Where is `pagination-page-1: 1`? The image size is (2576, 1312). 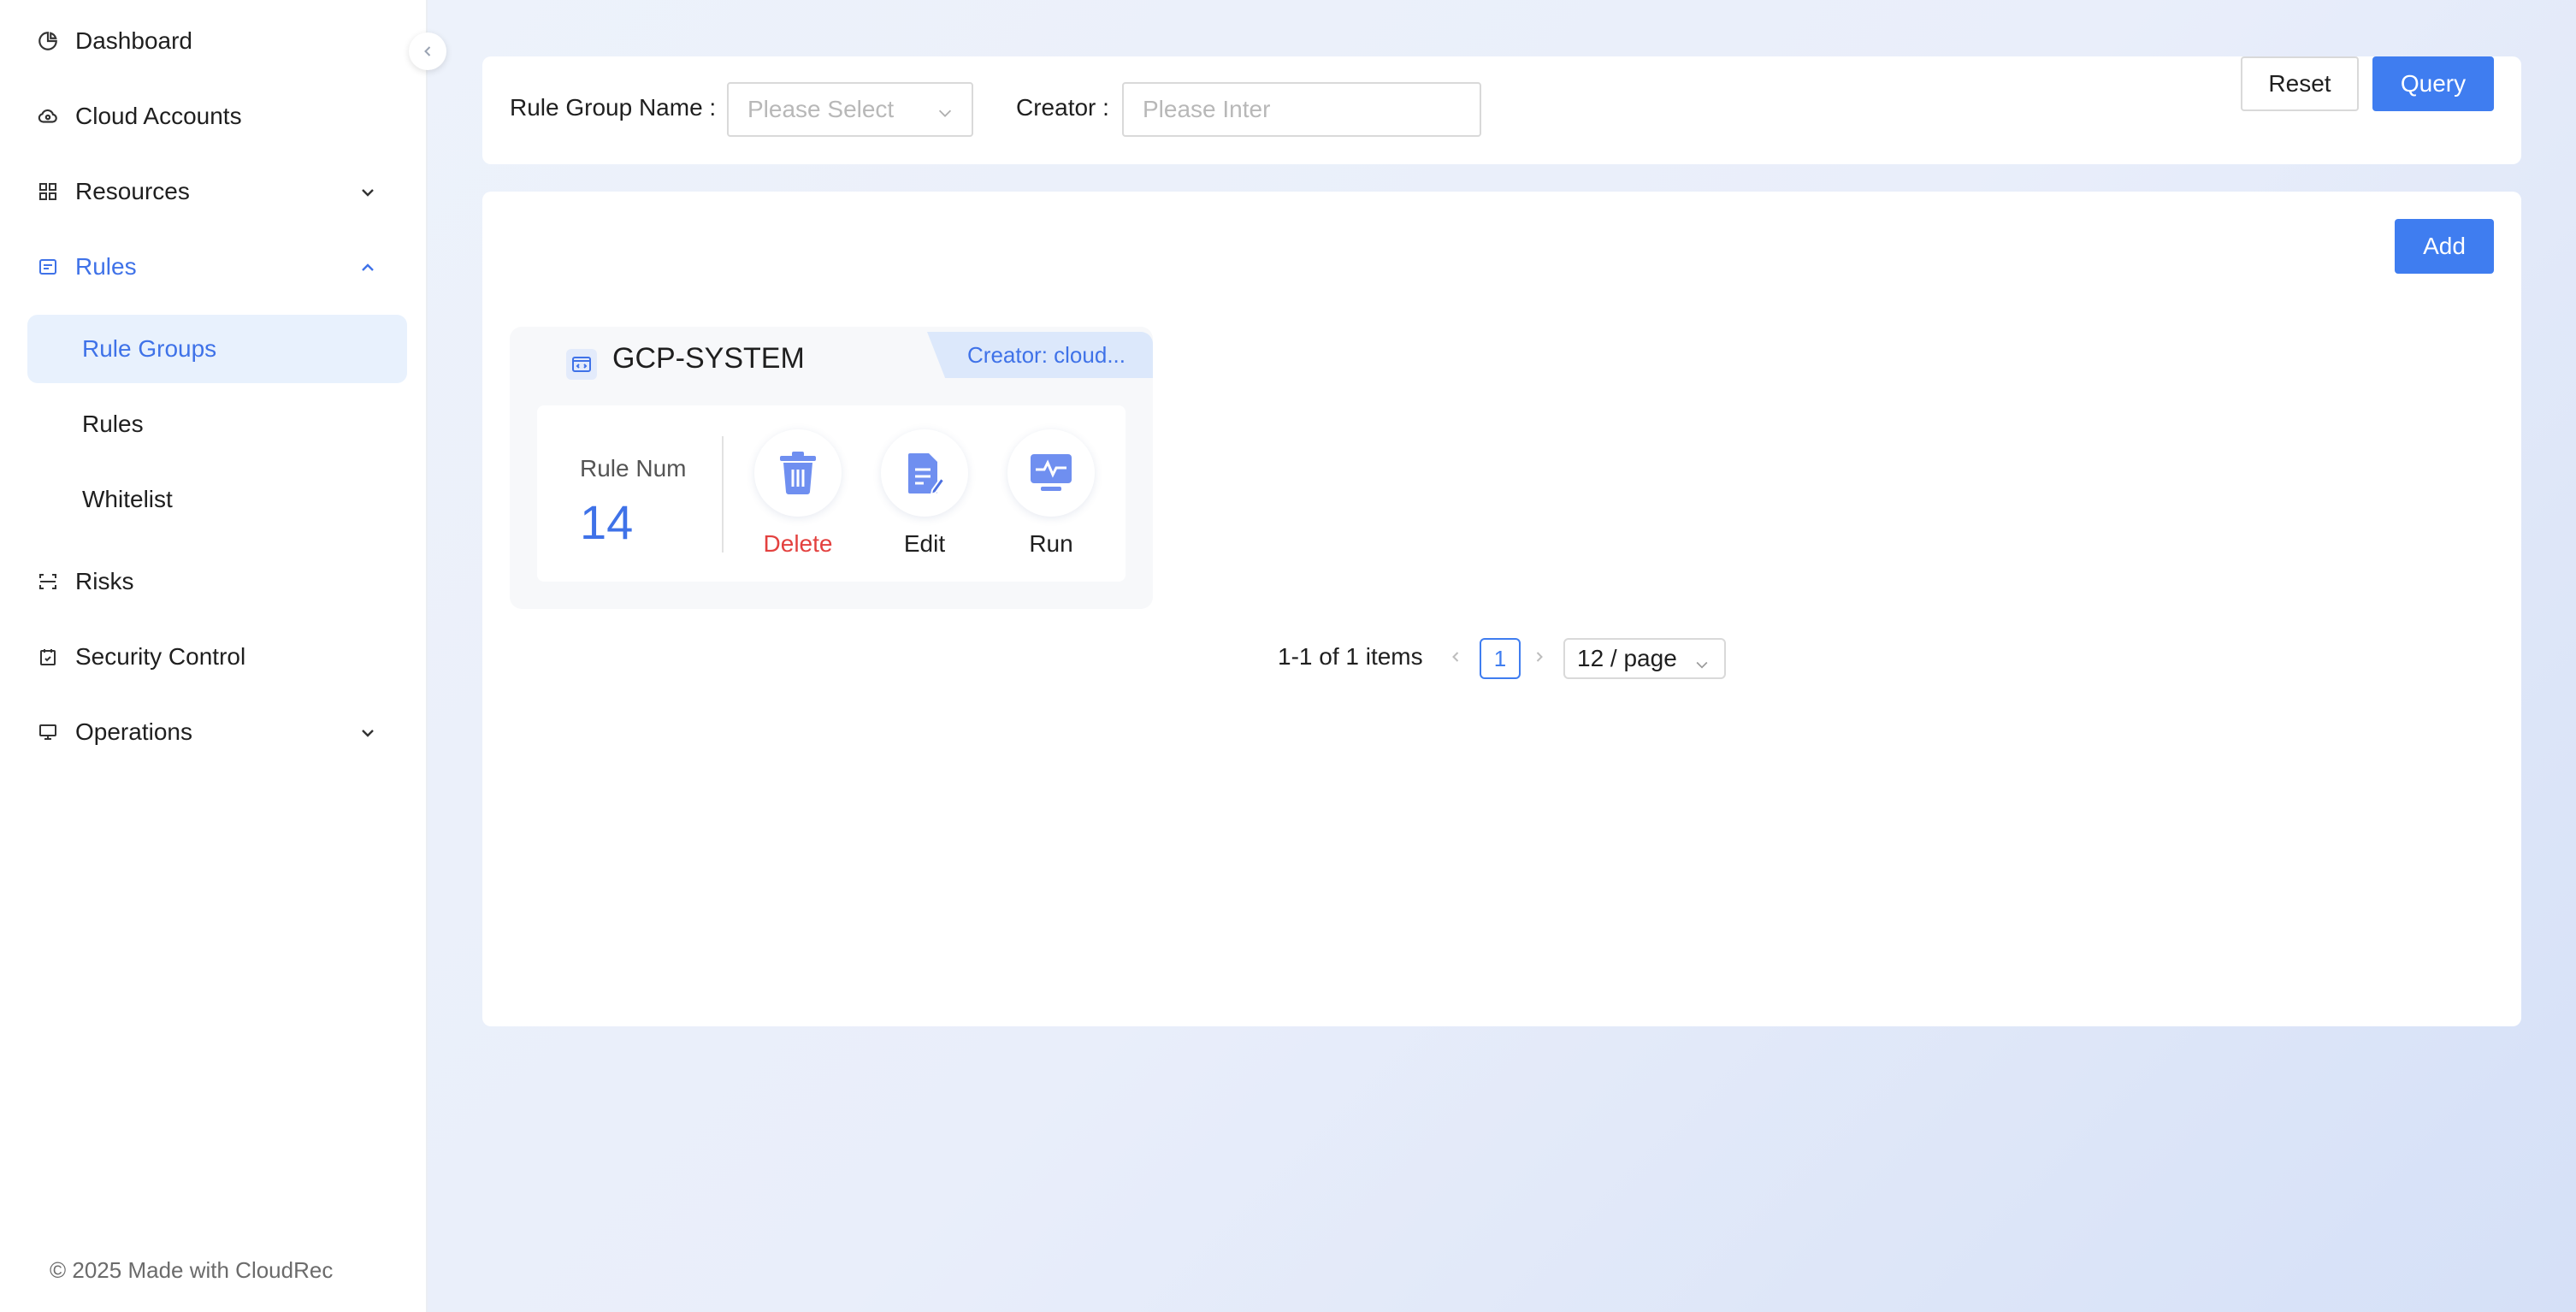
pagination-page-1: 1 is located at coordinates (1500, 658).